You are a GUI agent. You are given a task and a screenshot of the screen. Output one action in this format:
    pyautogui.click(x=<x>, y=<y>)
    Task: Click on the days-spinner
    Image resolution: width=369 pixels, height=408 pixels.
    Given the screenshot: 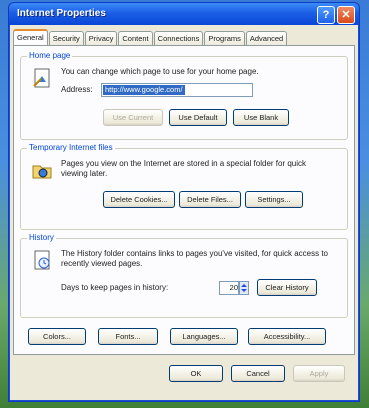 What is the action you would take?
    pyautogui.click(x=244, y=288)
    